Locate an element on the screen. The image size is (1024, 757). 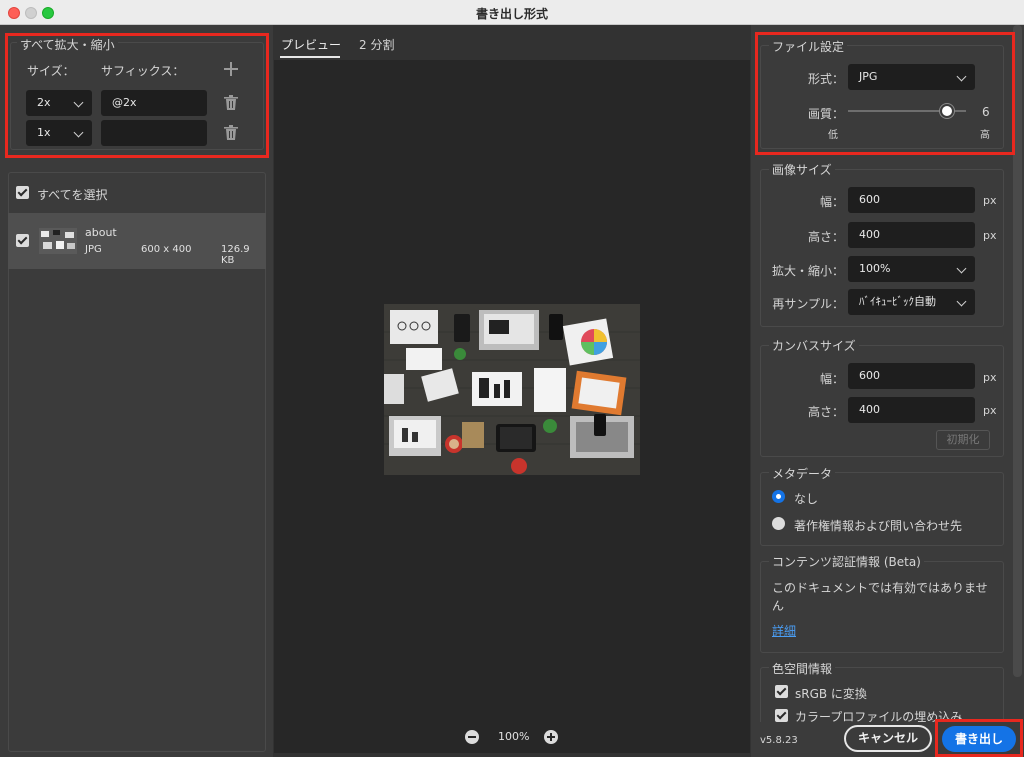
canvas-width-input: 600 is located at coordinates (911, 376).